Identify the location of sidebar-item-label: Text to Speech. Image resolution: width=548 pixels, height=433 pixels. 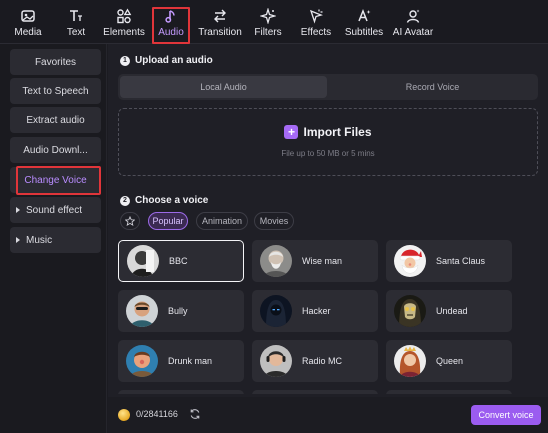
(55, 91).